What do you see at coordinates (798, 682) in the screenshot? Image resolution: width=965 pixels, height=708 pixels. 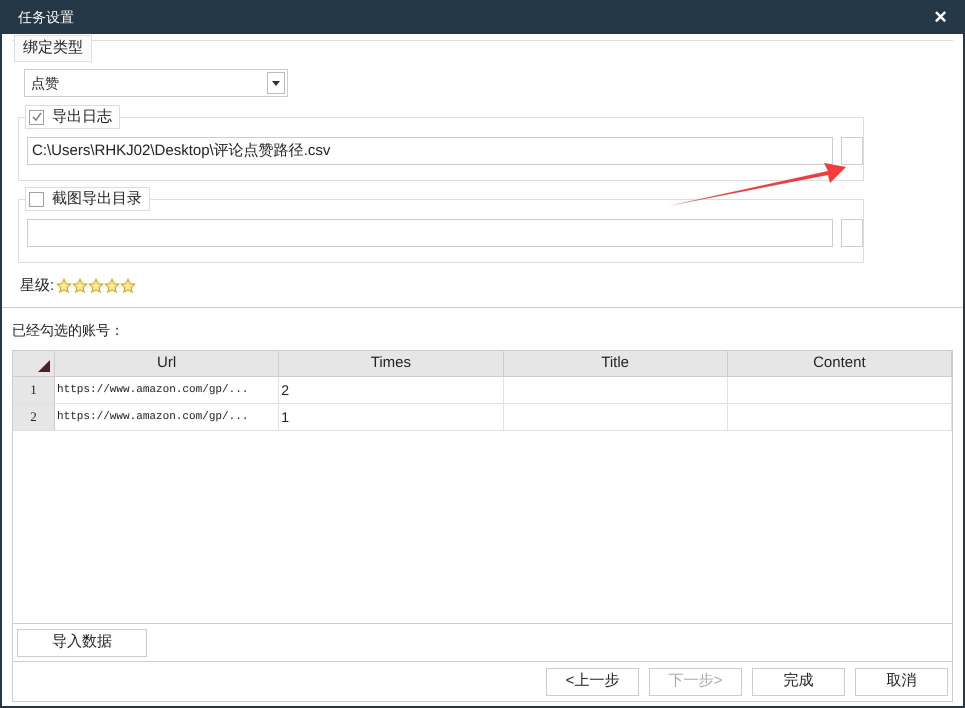 I see `dialog-button: 完成` at bounding box center [798, 682].